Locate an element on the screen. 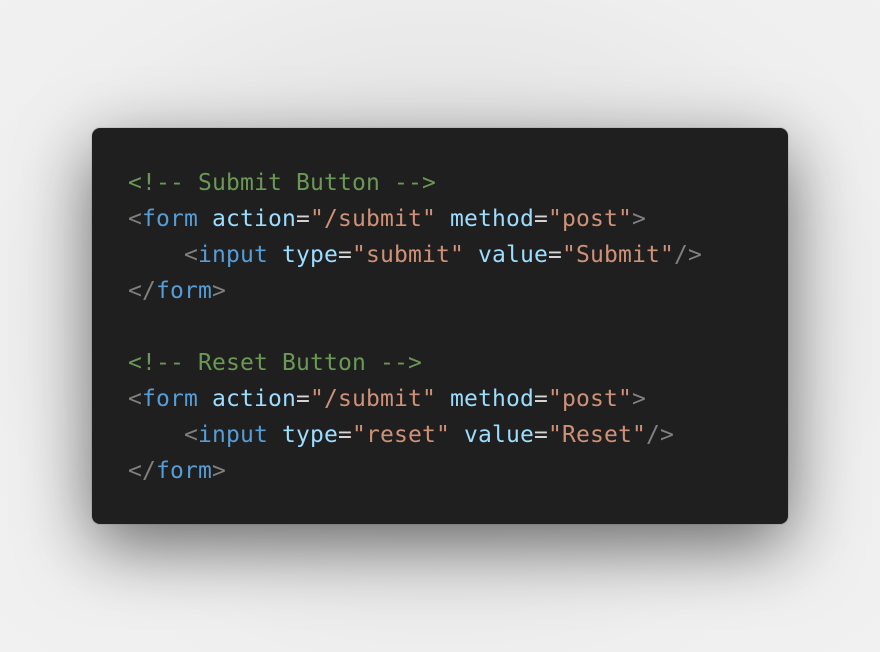 The height and width of the screenshot is (652, 880). code-line: <input type="reset" value="Reset"/> is located at coordinates (458, 435).